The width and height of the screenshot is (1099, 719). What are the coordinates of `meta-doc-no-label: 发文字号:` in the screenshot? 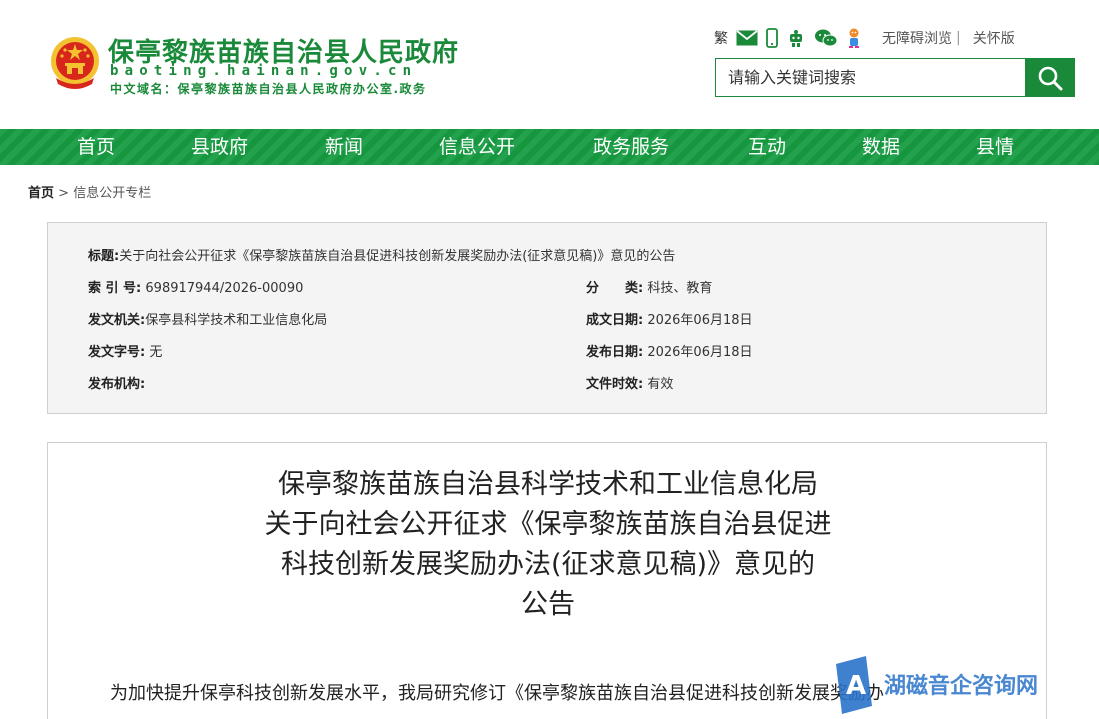 It's located at (117, 352).